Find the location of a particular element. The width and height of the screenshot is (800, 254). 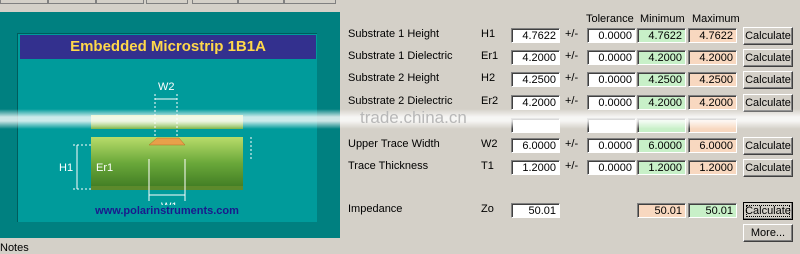

diagram-title: Embedded Microstrip 1B1A is located at coordinates (168, 47).